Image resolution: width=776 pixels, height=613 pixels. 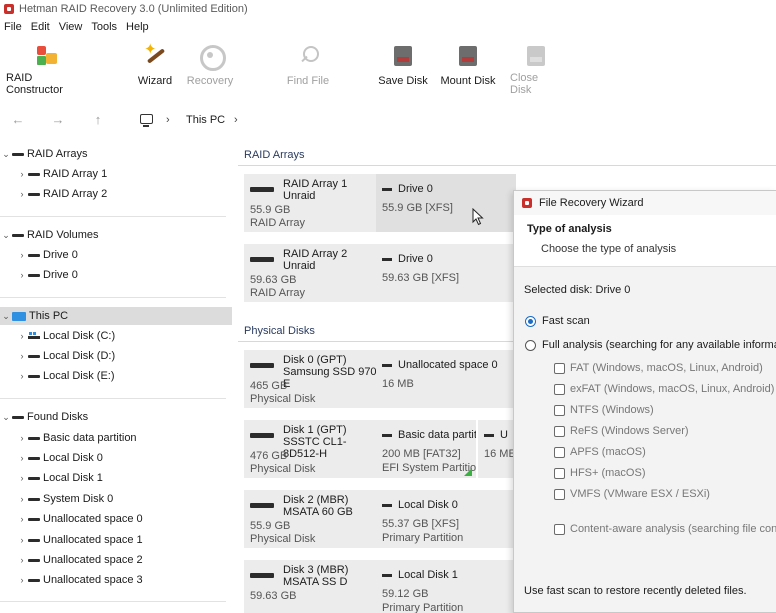 What do you see at coordinates (308, 68) in the screenshot?
I see `find-file-button: Find File` at bounding box center [308, 68].